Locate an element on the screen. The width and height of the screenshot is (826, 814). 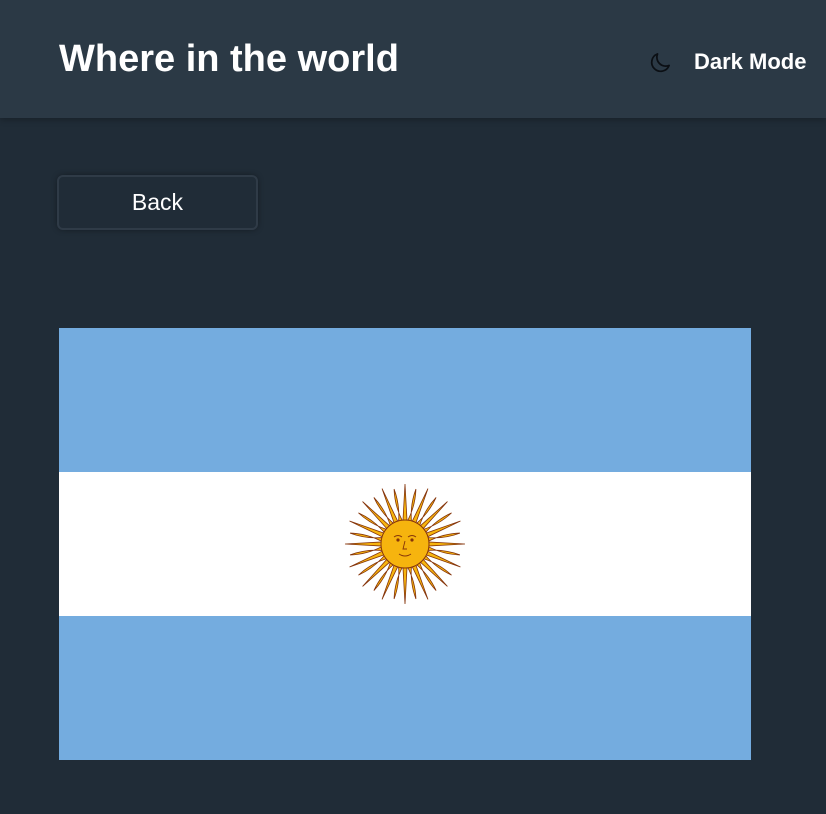
sun-of-may-icon is located at coordinates (405, 544).